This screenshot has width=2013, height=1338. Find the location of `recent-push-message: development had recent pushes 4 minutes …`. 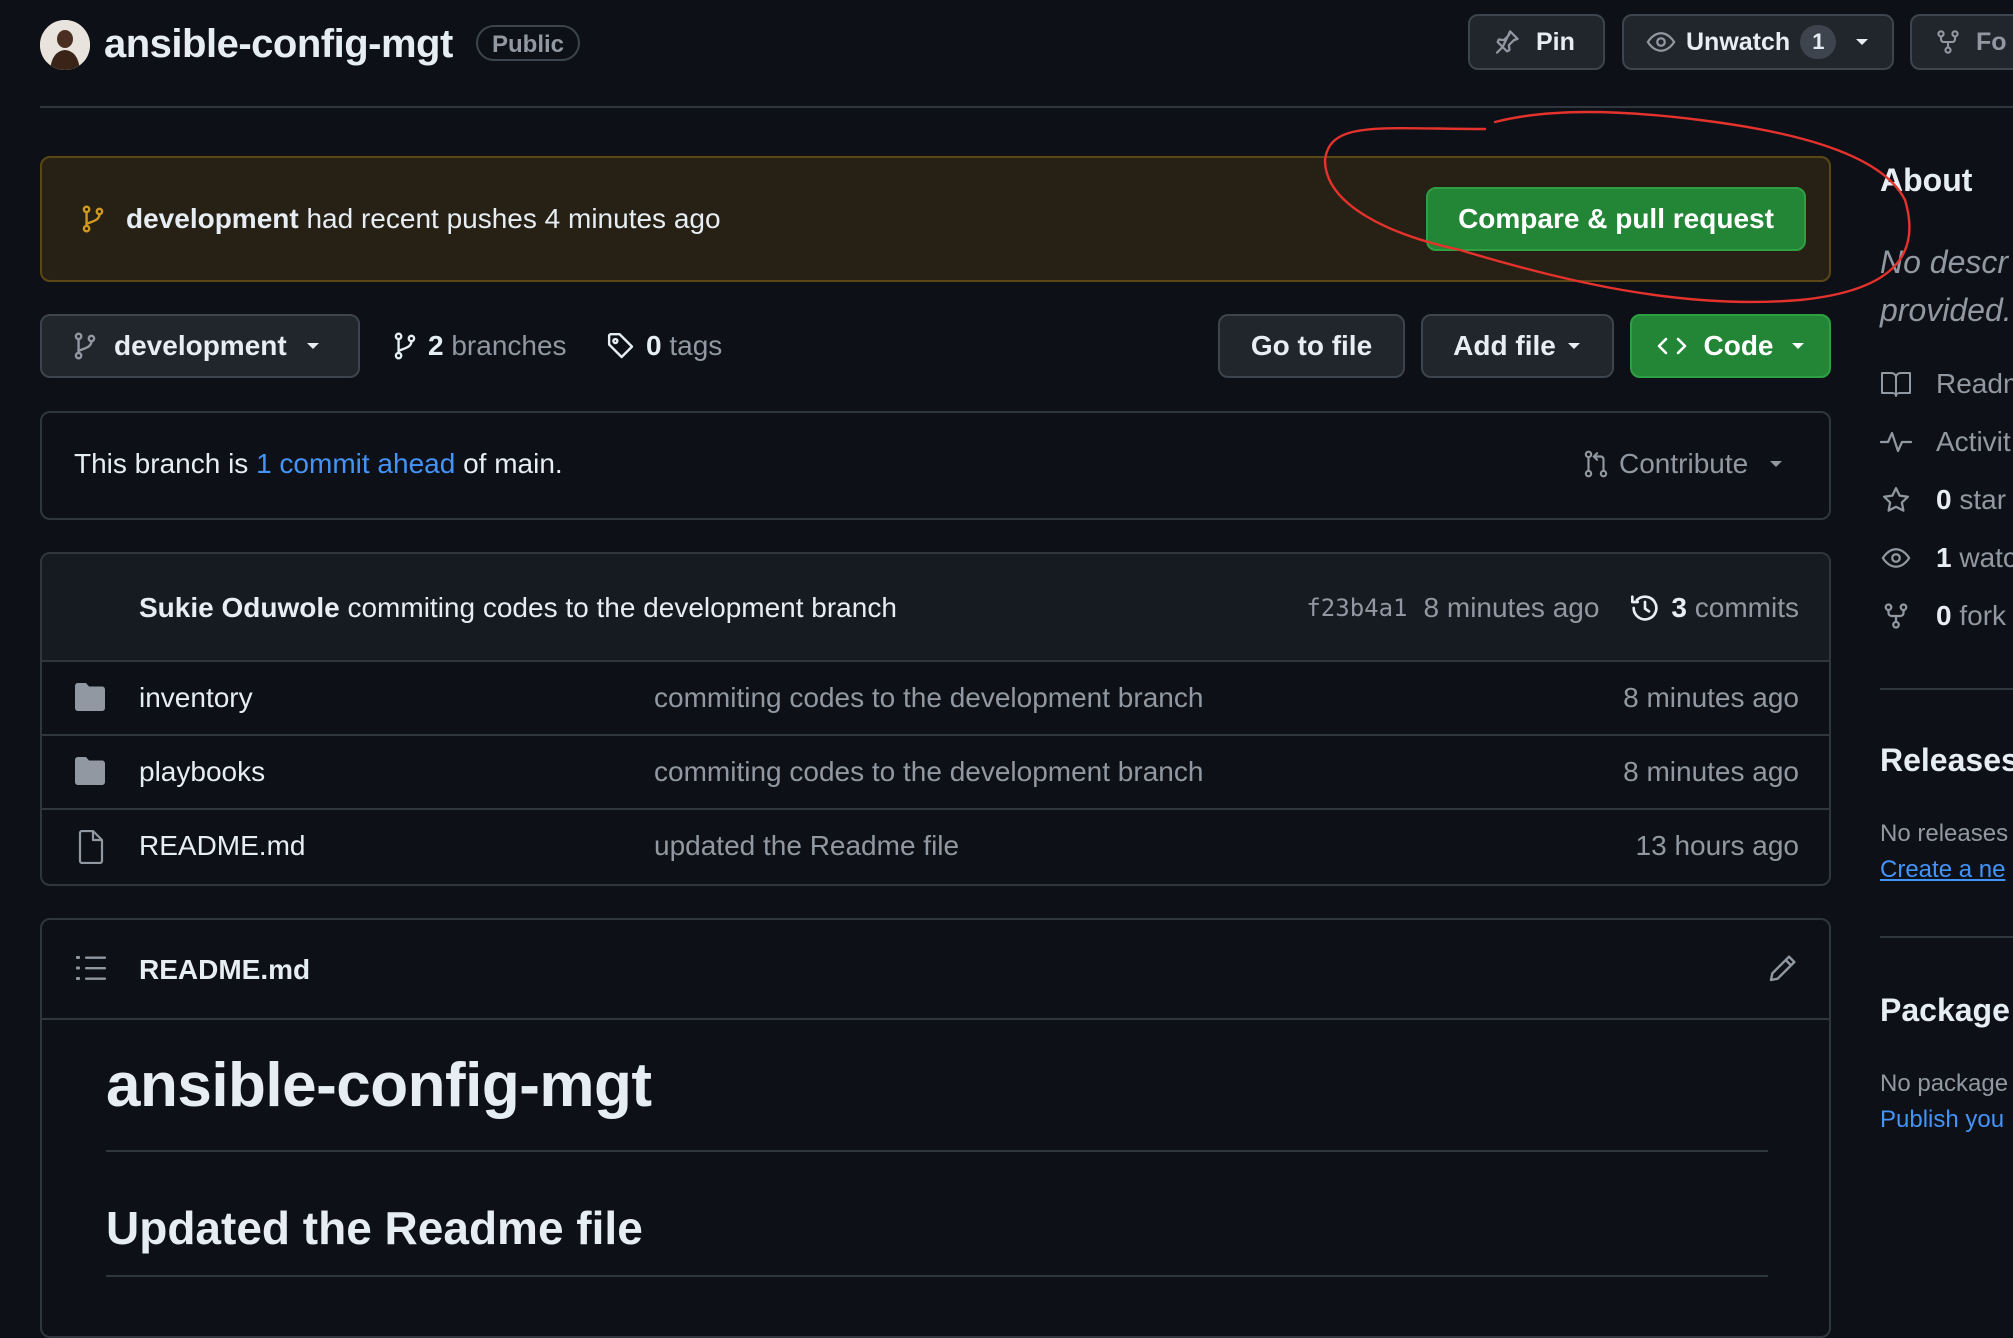

recent-push-message: development had recent pushes 4 minutes … is located at coordinates (400, 219).